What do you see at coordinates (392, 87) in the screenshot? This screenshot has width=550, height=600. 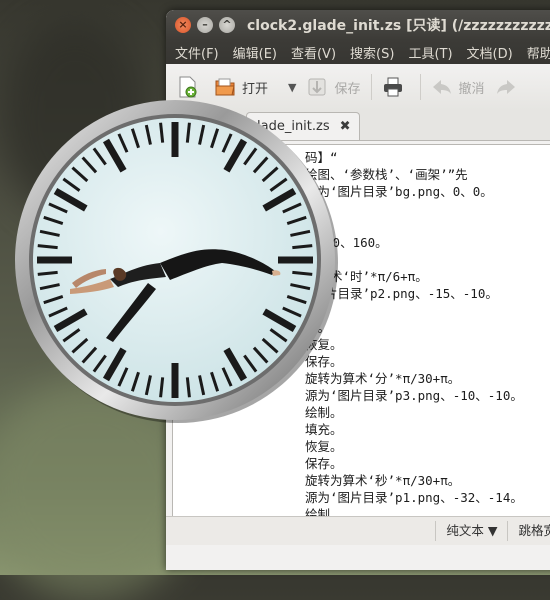 I see `printer-icon` at bounding box center [392, 87].